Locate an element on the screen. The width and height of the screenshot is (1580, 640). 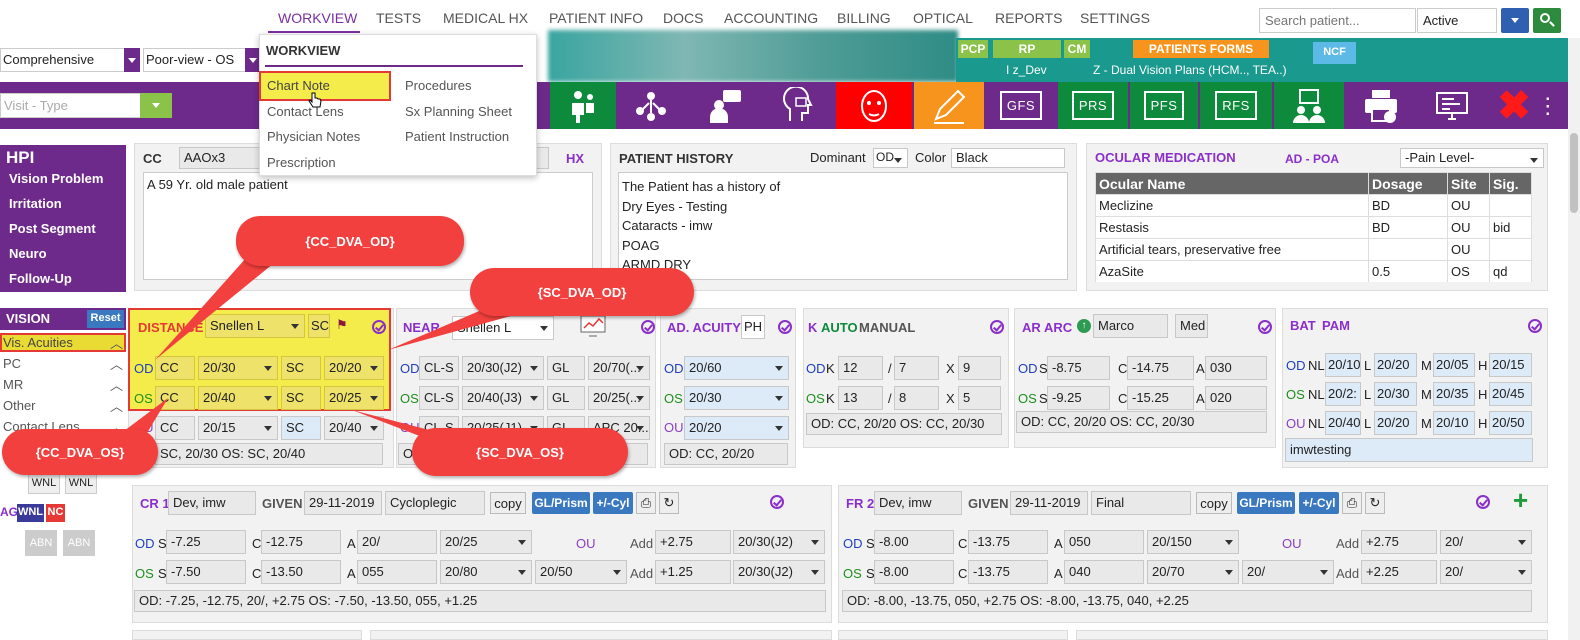
callout-pointers is located at coordinates (318, 348).